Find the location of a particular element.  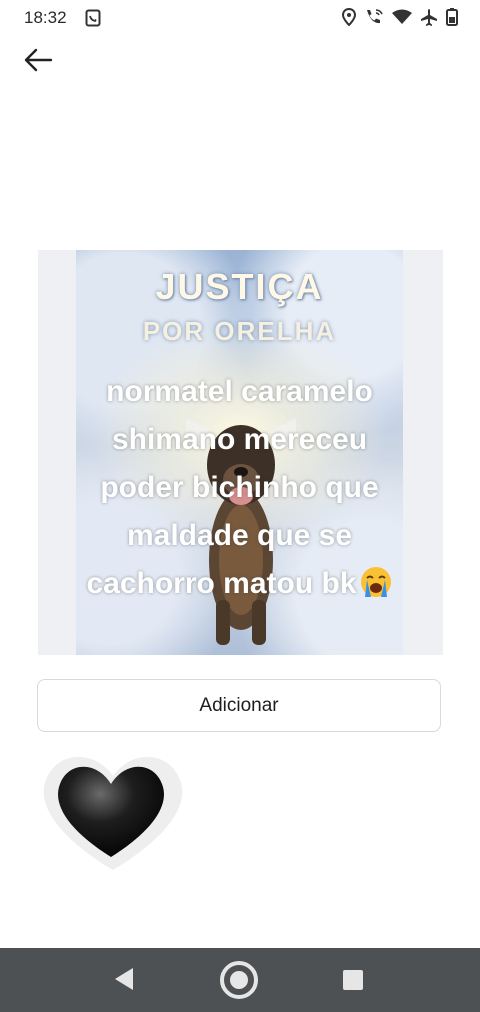

airplane-icon is located at coordinates (429, 17).